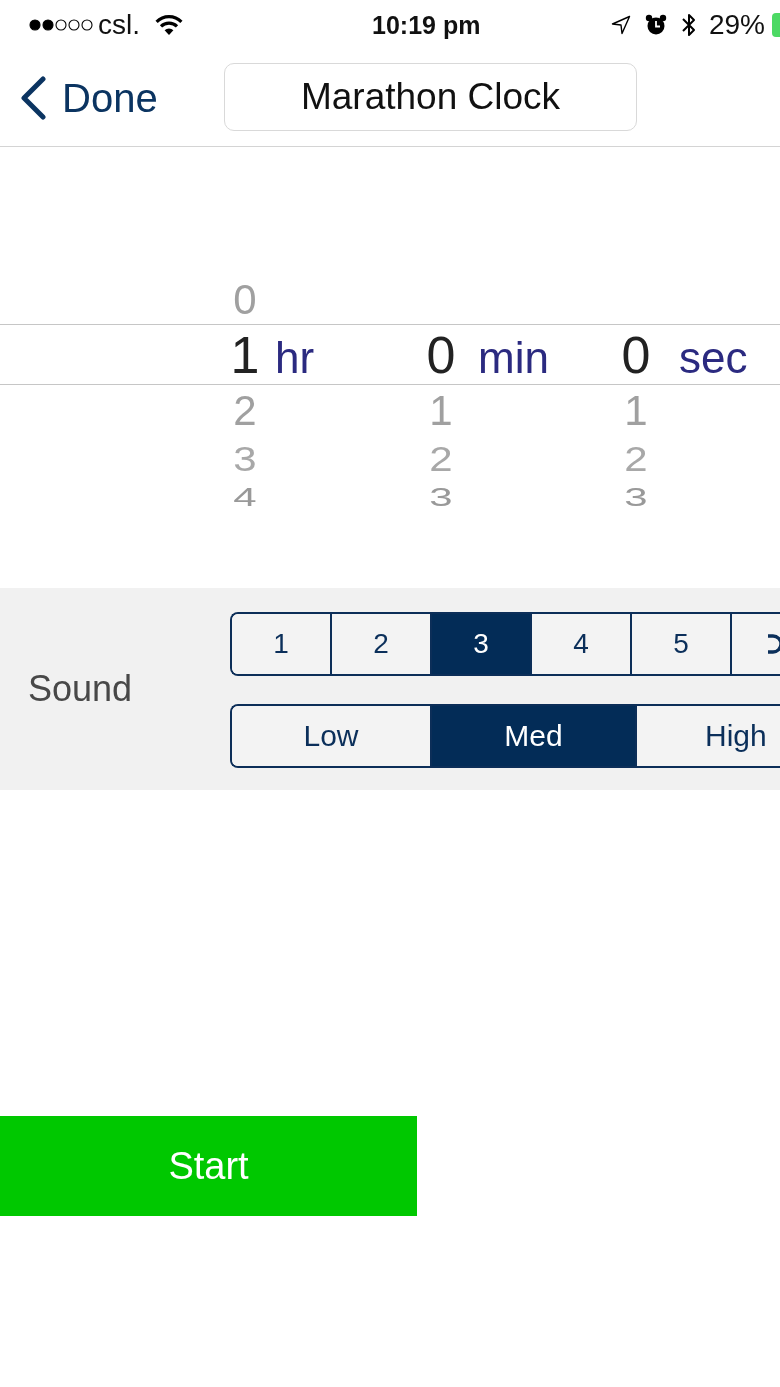 The image size is (780, 1387). Describe the element at coordinates (61, 25) in the screenshot. I see `signal-strength-icon` at that location.